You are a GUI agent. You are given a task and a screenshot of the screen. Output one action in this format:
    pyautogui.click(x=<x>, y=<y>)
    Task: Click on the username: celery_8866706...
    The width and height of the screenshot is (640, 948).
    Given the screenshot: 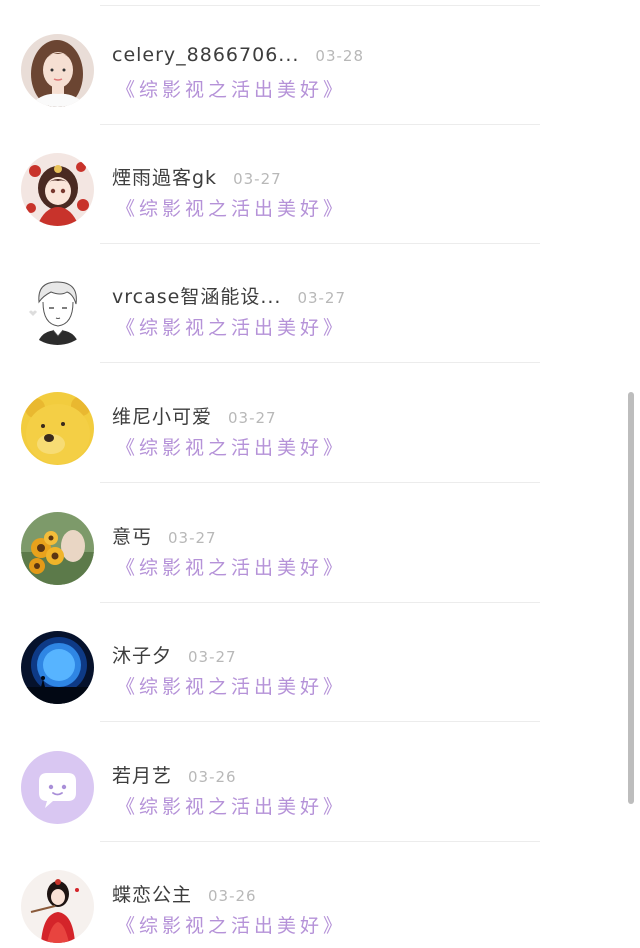 What is the action you would take?
    pyautogui.click(x=205, y=55)
    